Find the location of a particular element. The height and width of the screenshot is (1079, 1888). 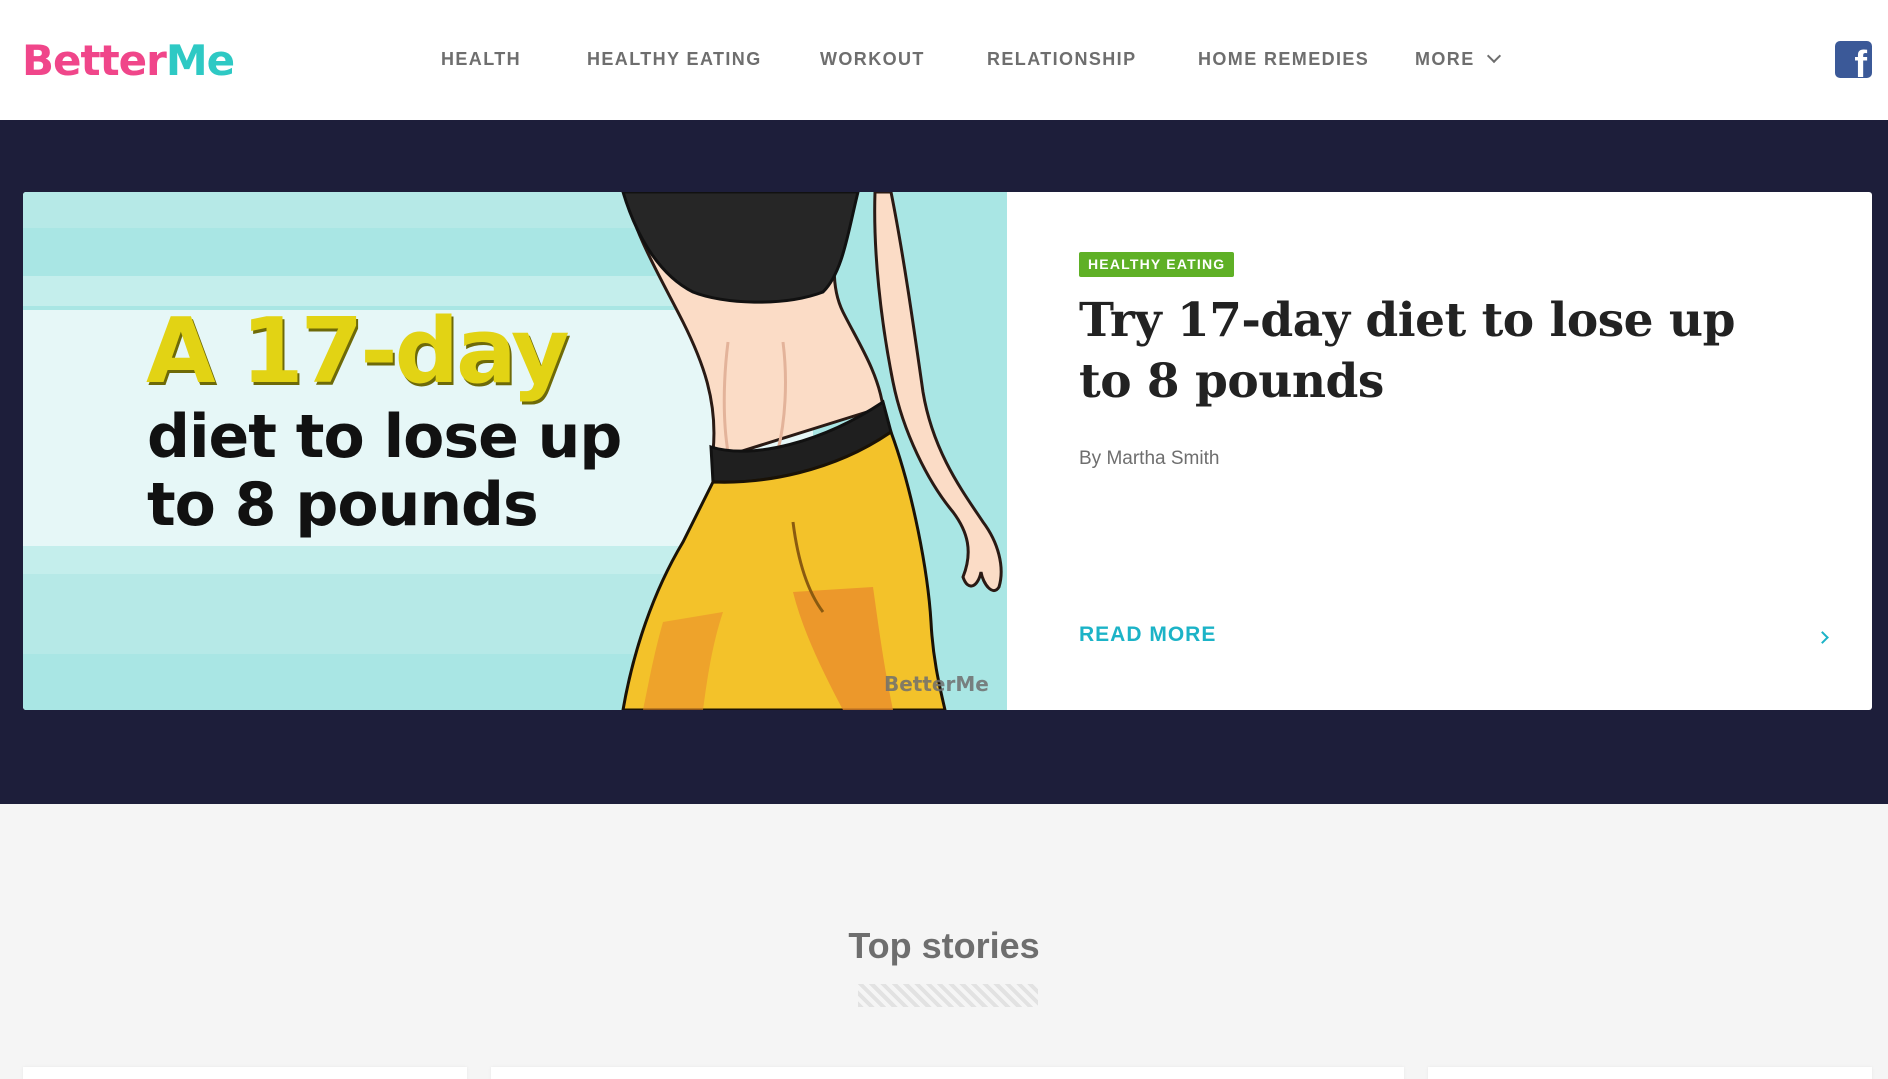

featured-article-title: Try 17-day diet to lose up to 8 pounds is located at coordinates (1439, 351).